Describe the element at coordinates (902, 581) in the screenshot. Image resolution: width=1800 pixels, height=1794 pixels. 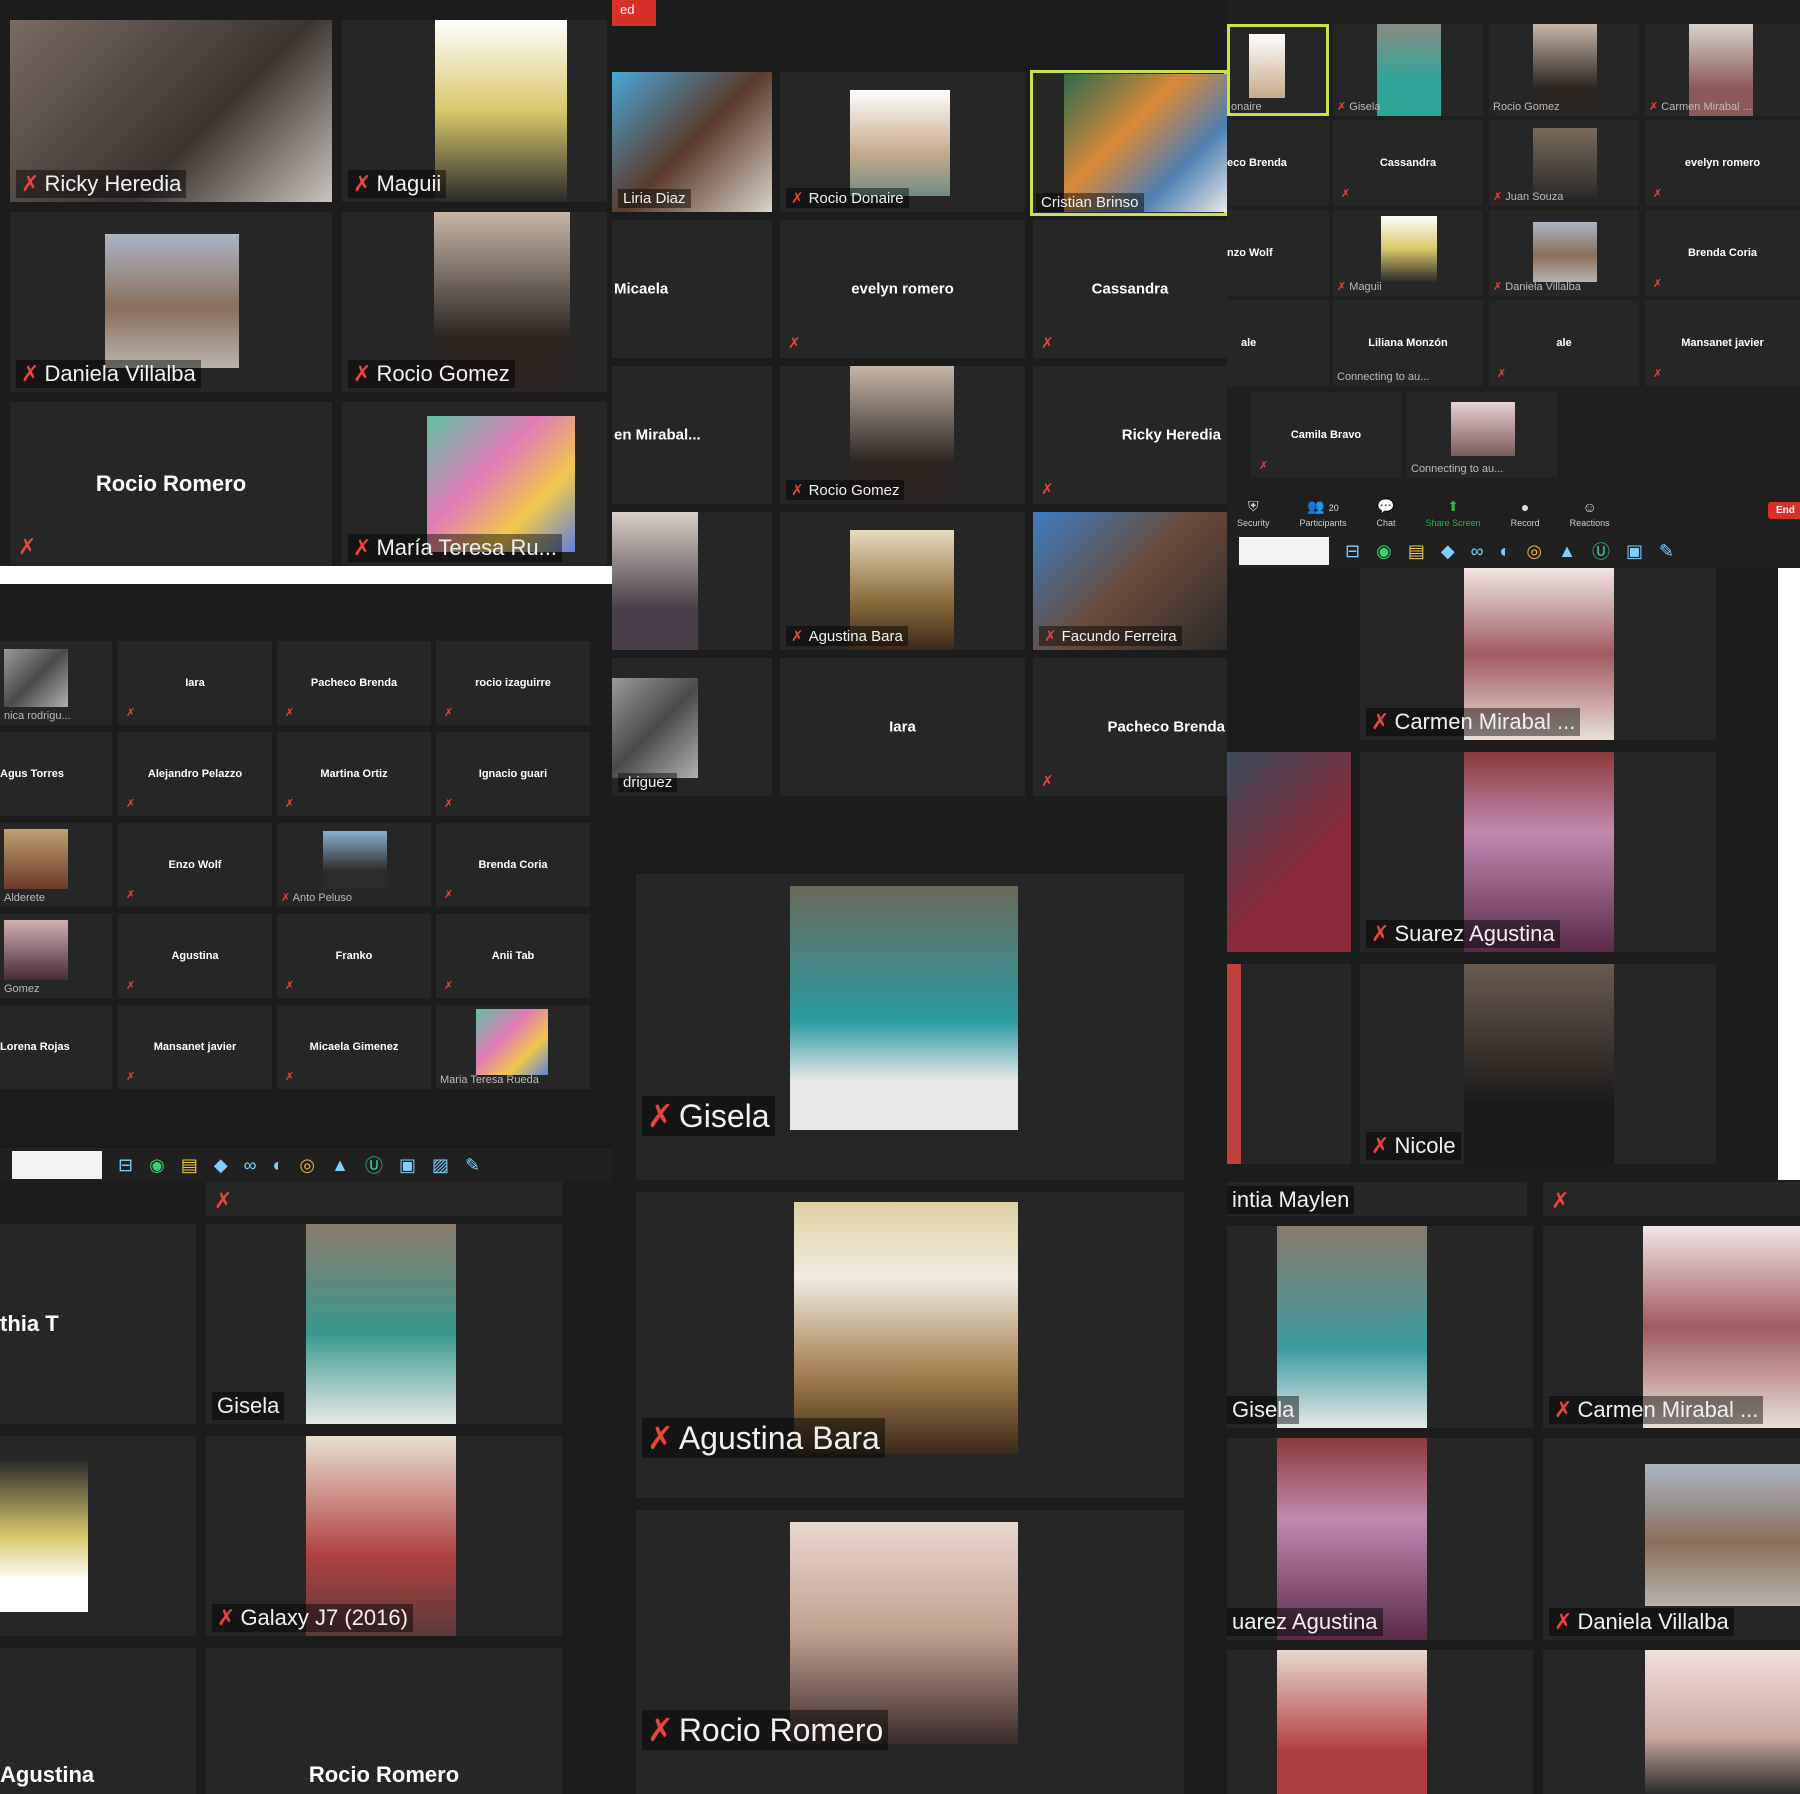
I see `video-tile: ✗ Agustina Bara` at that location.